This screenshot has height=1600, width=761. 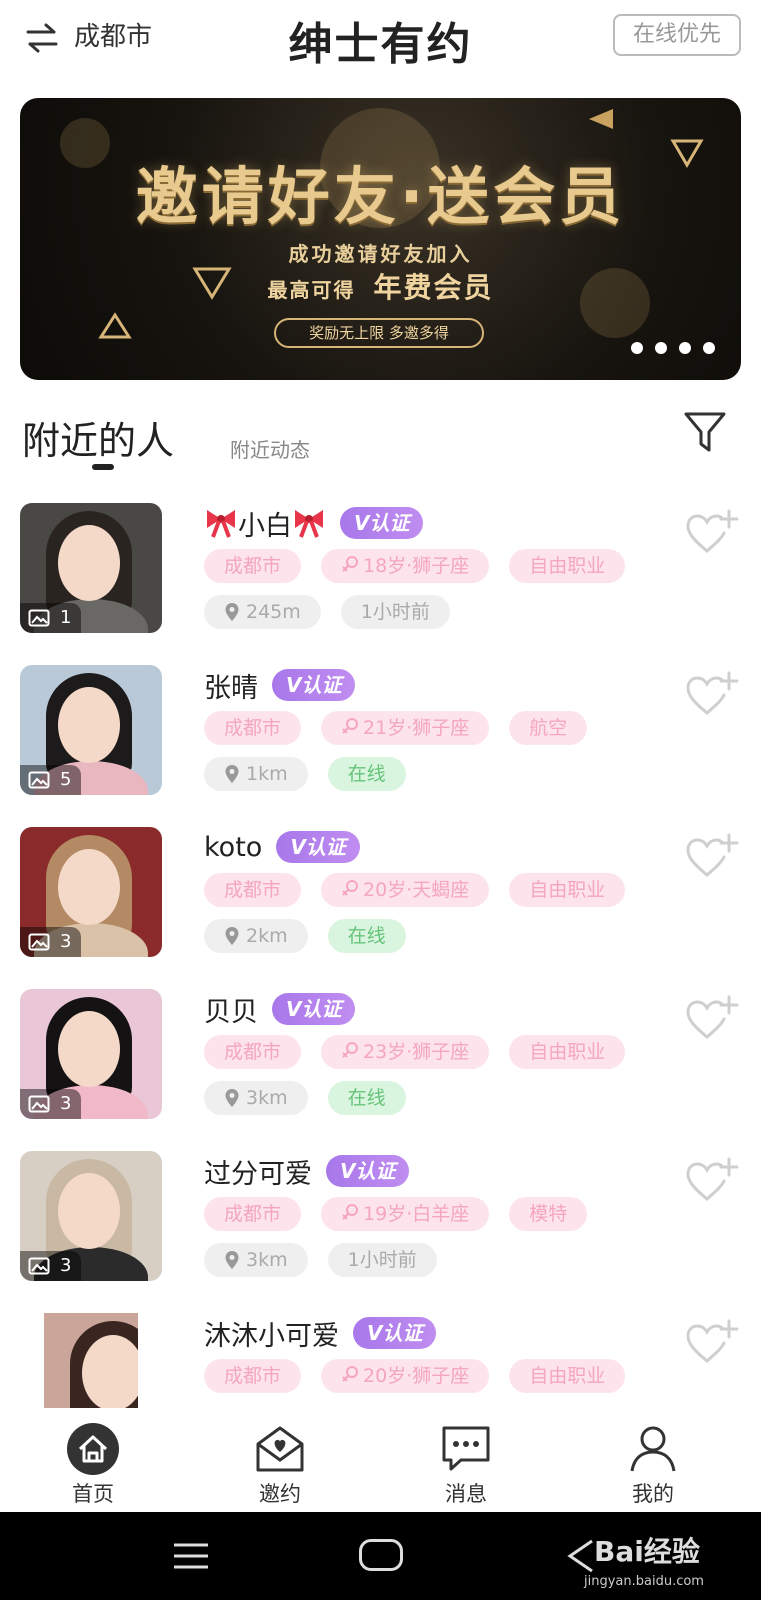 What do you see at coordinates (677, 35) in the screenshot?
I see `online-first-button: 在线优先` at bounding box center [677, 35].